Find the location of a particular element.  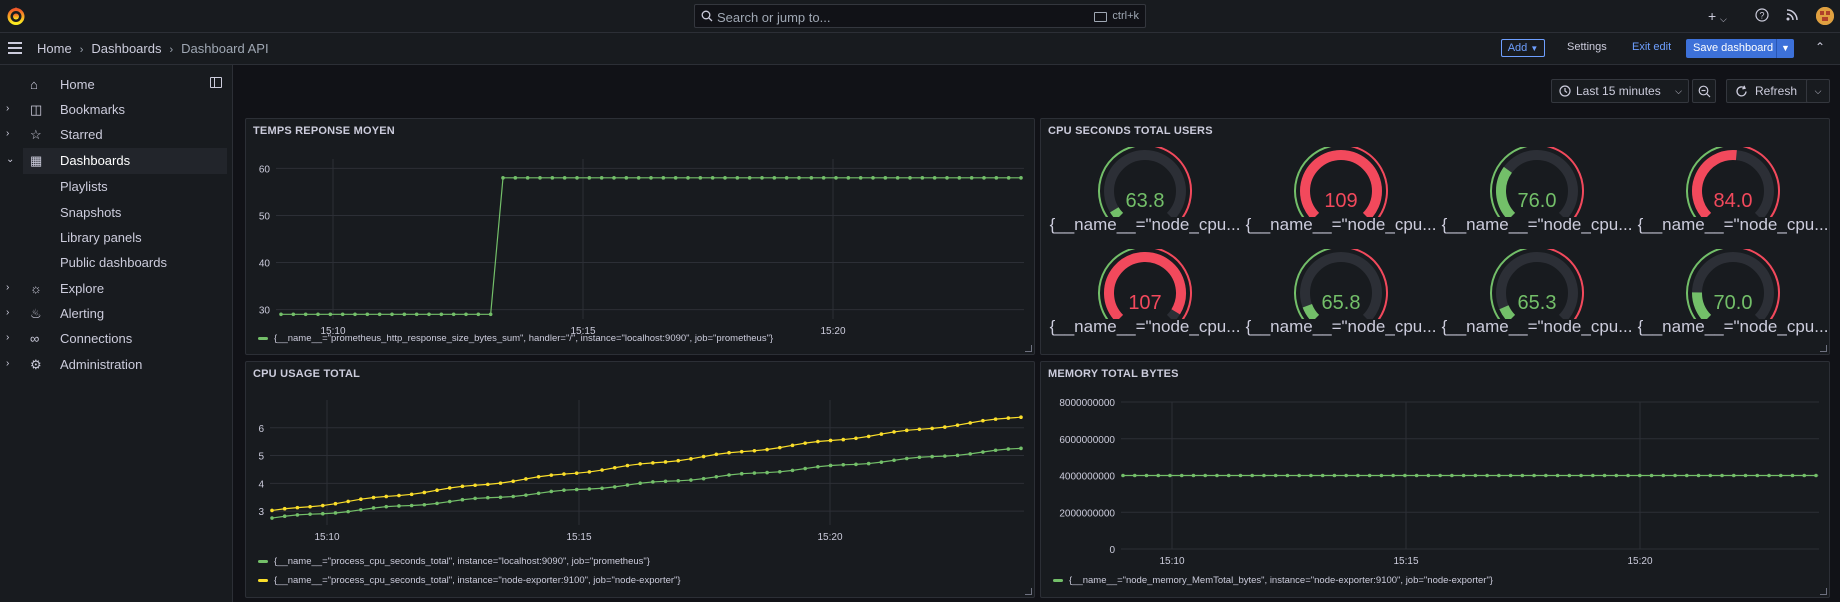

zoom-out-icon is located at coordinates (1704, 91).